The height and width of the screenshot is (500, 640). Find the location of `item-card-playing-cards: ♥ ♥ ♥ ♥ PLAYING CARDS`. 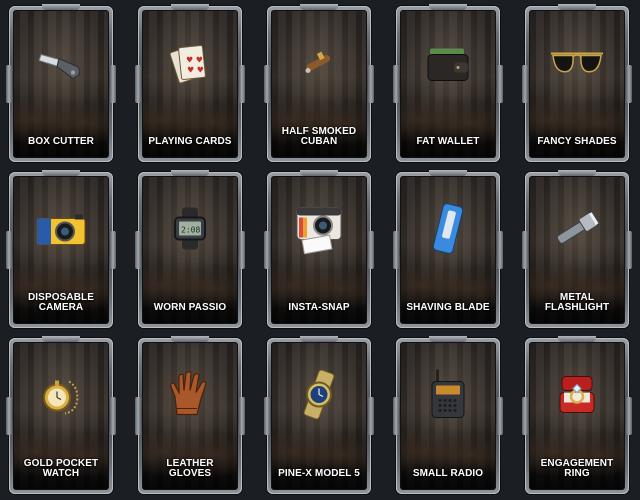

item-card-playing-cards: ♥ ♥ ♥ ♥ PLAYING CARDS is located at coordinates (190, 83).